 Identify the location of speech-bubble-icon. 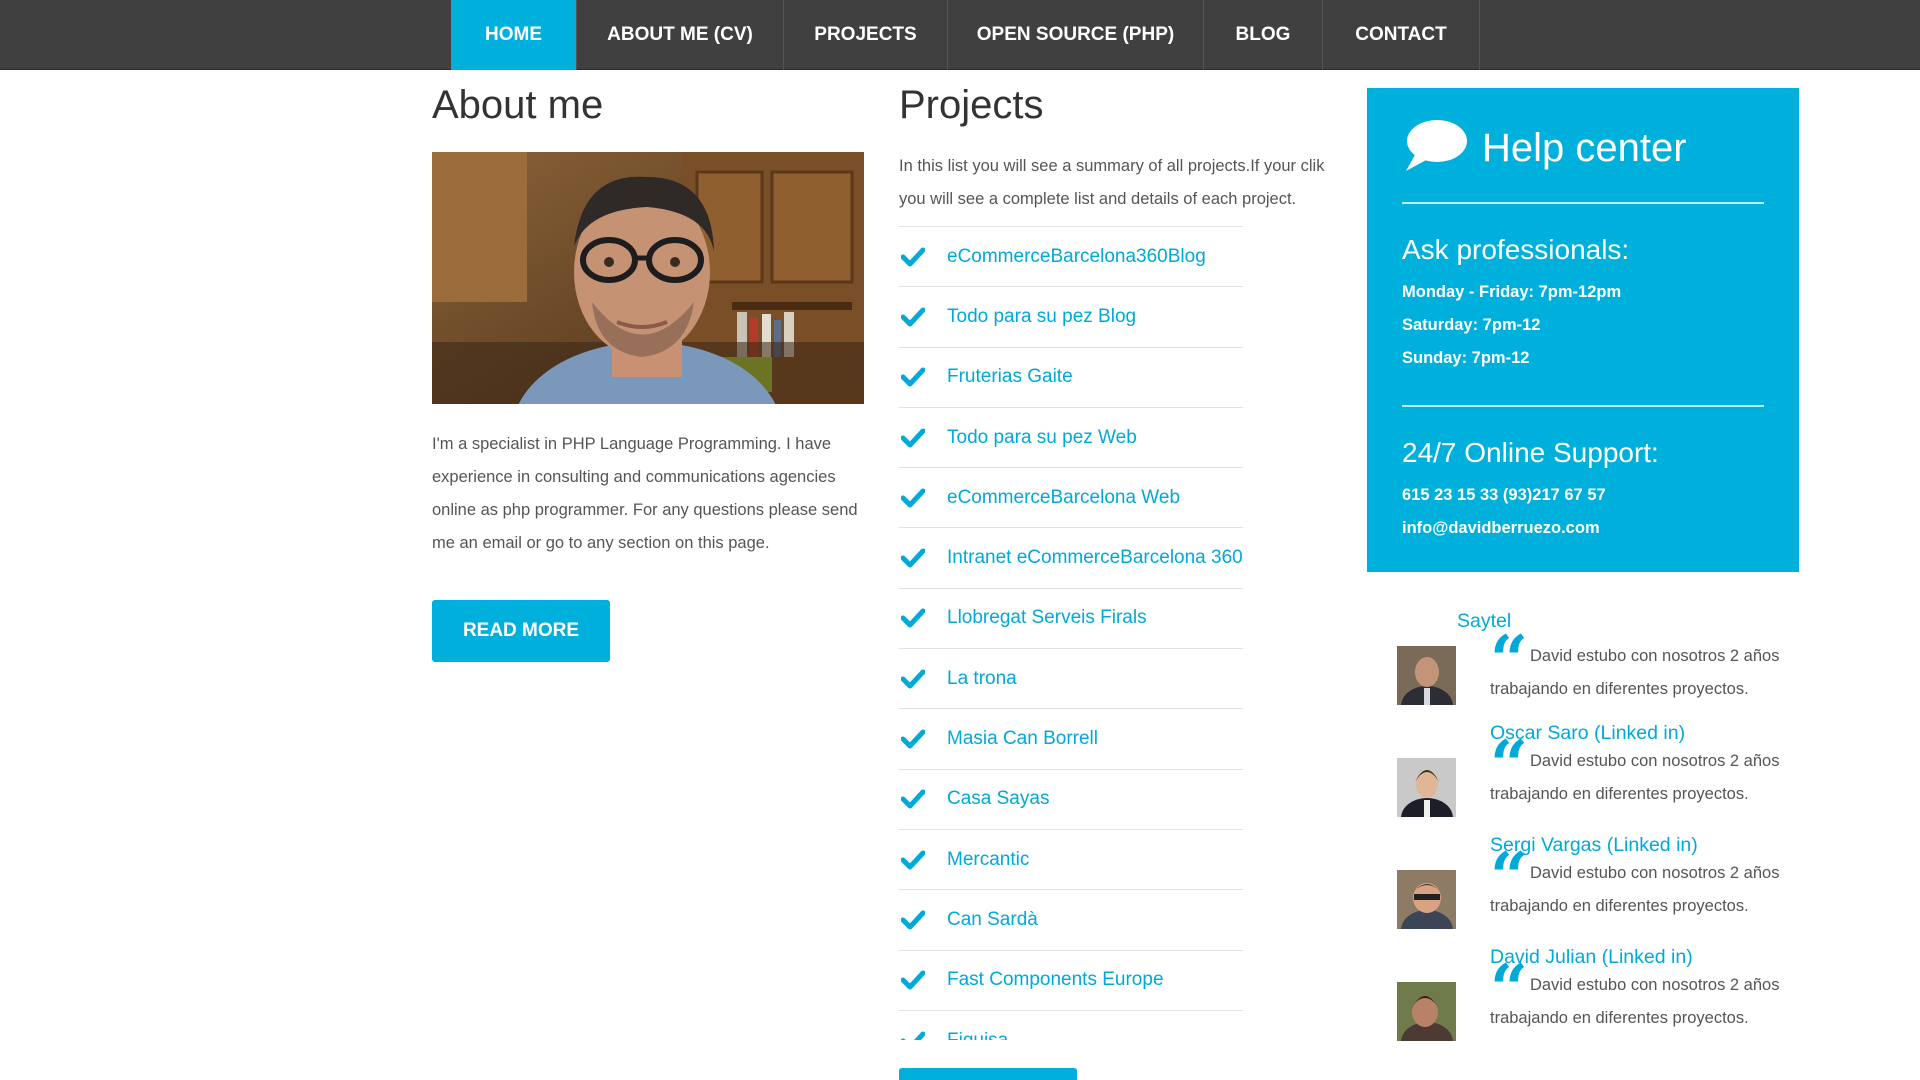
(1435, 148).